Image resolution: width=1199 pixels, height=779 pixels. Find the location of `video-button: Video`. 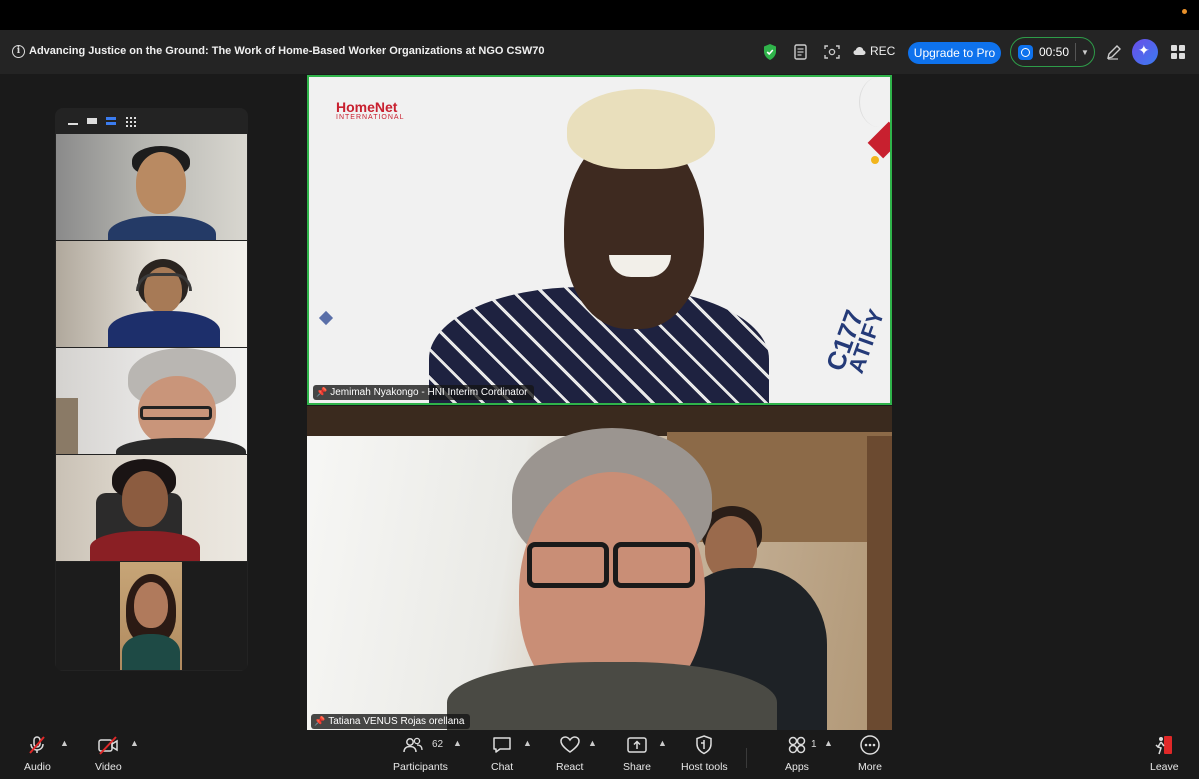

video-button: Video is located at coordinates (108, 755).